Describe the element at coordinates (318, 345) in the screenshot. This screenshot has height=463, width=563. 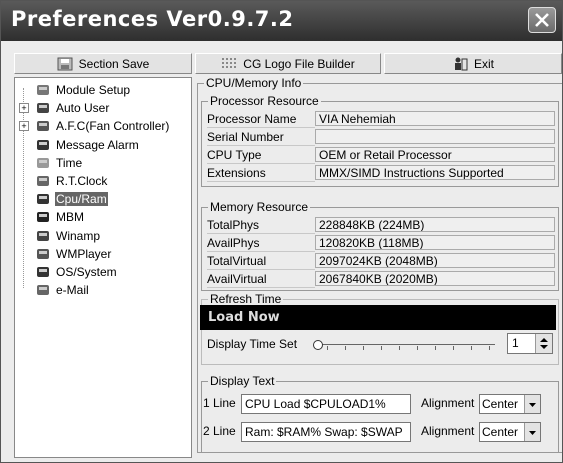
I see `slider-thumb` at that location.